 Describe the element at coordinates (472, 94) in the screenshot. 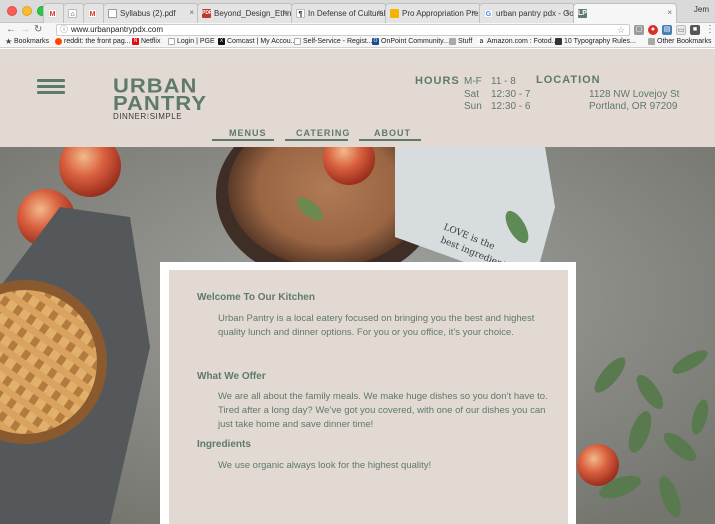

I see `hours-days: Sat` at that location.